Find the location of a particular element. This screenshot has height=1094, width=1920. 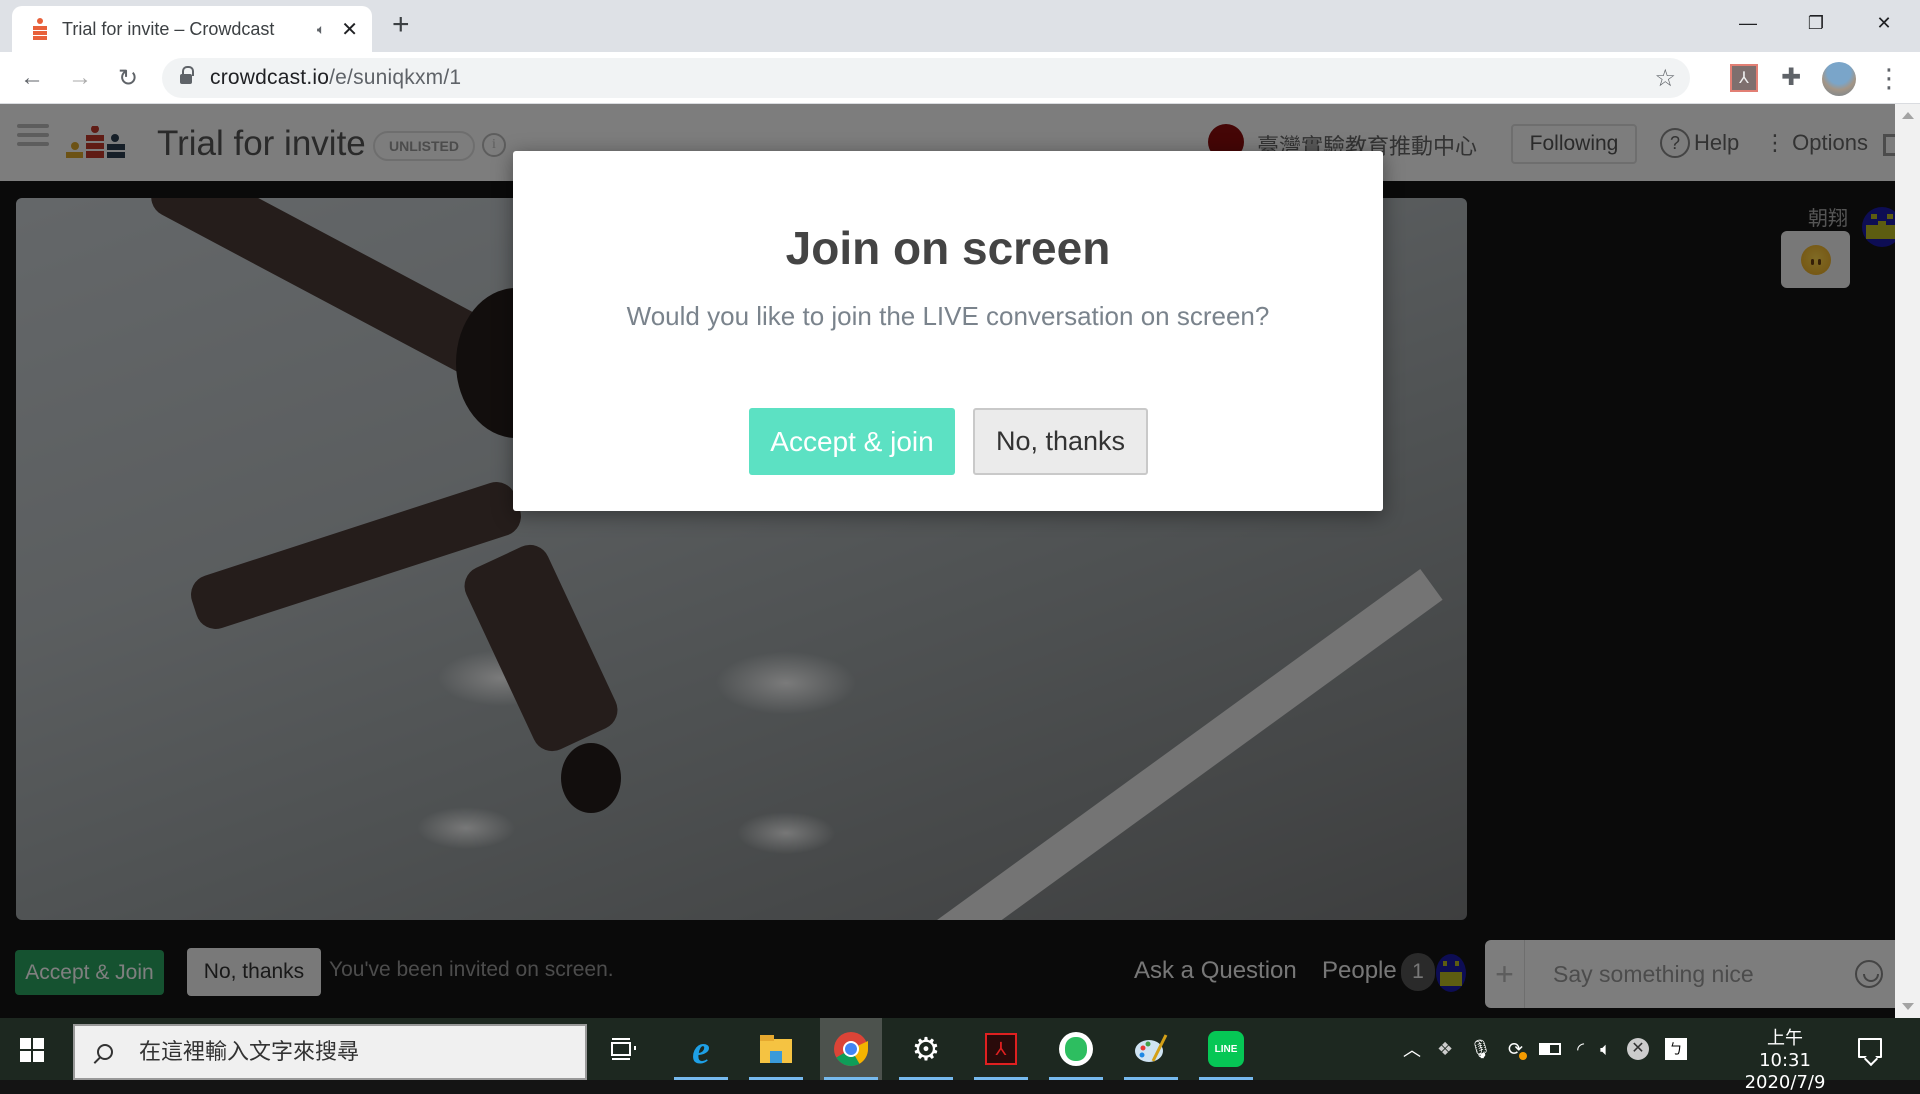

bookmark-star-icon: ☆ is located at coordinates (1665, 78).